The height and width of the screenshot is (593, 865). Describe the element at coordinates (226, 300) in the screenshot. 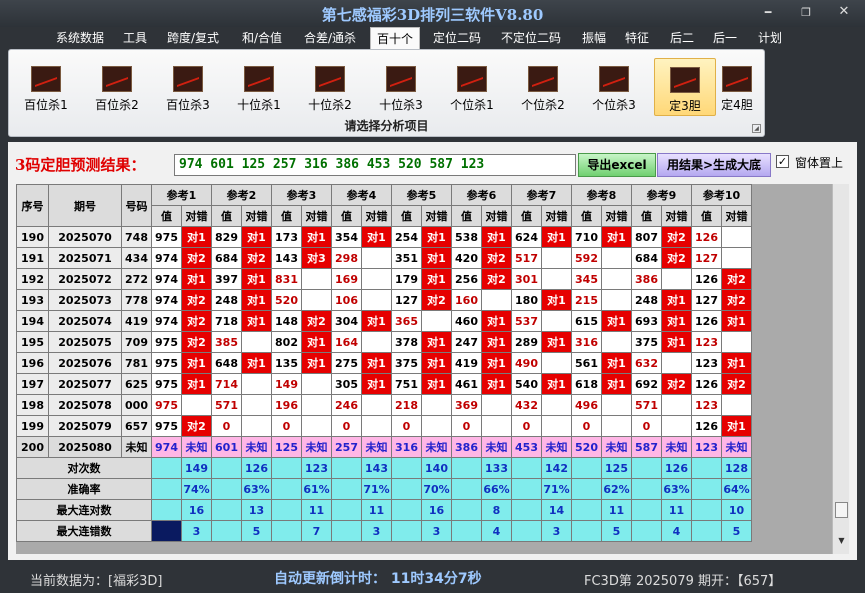

I see `cell-value: 248` at that location.